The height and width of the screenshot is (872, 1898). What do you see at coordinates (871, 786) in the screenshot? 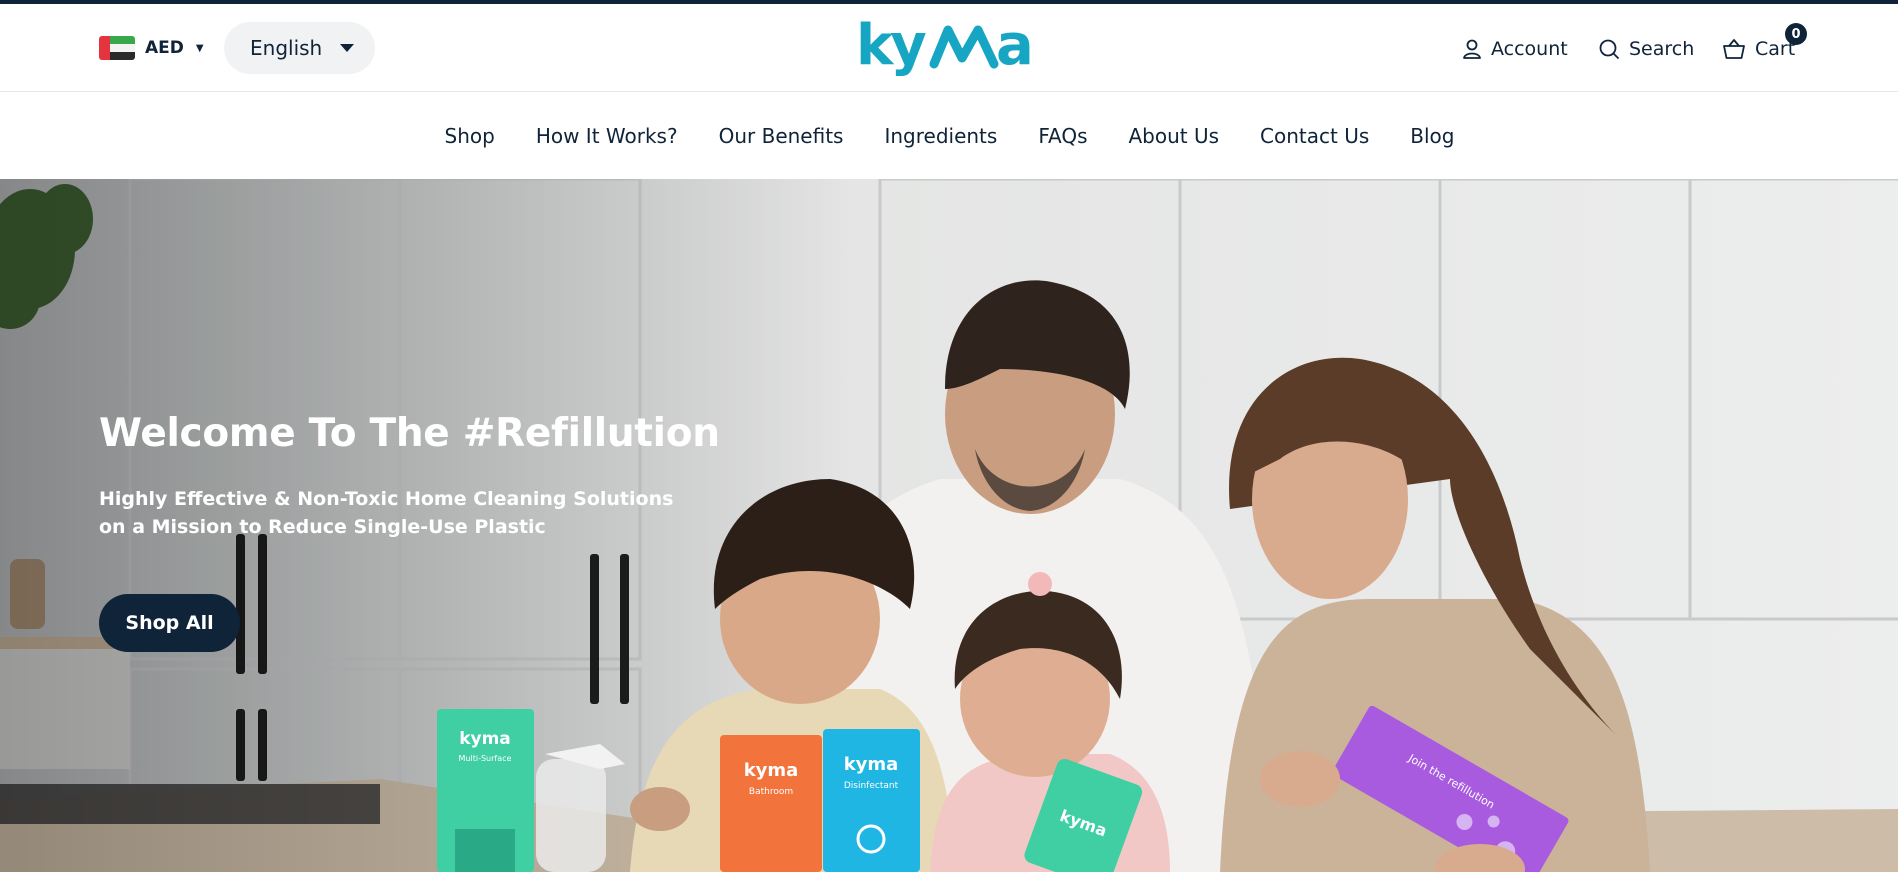
I see `disinfectant-name: Disinfectant` at bounding box center [871, 786].